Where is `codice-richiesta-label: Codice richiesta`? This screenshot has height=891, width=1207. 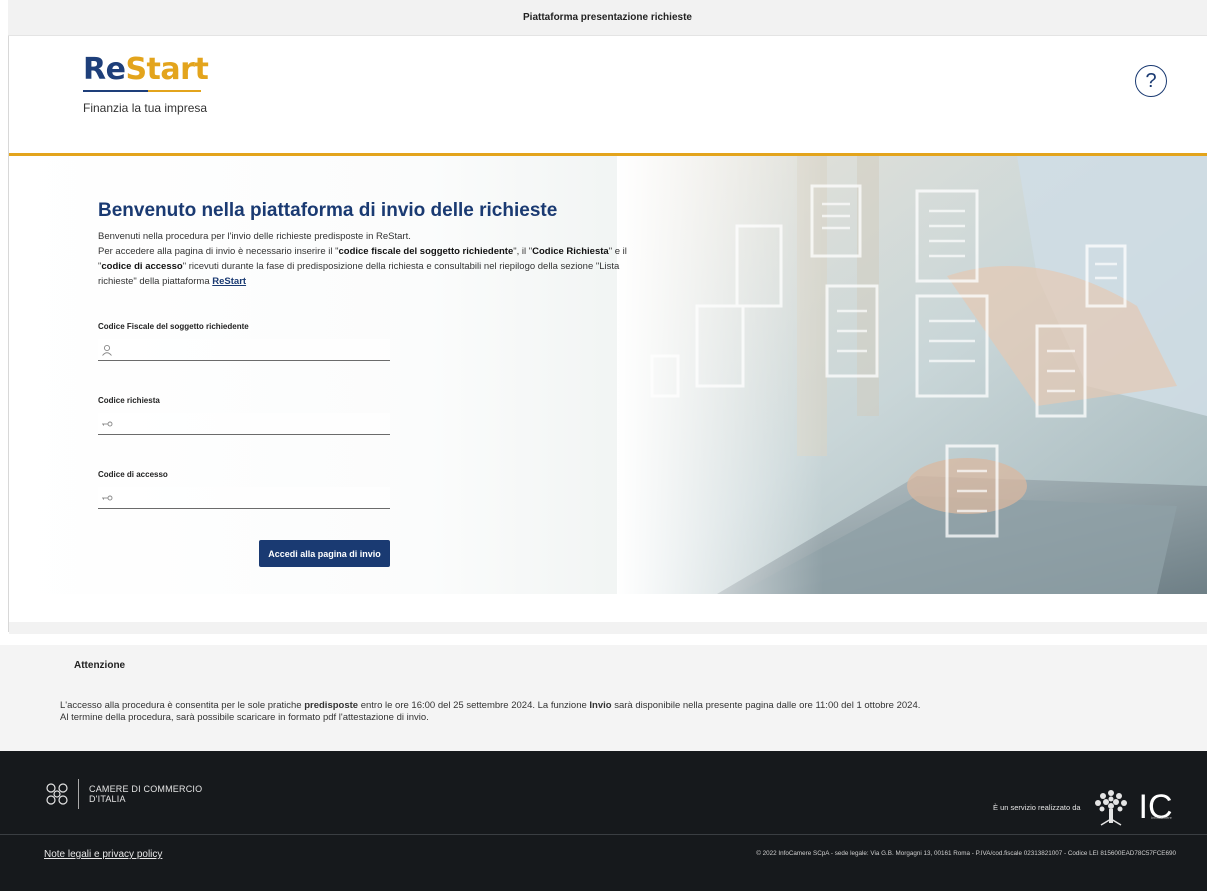
codice-richiesta-label: Codice richiesta is located at coordinates (129, 400).